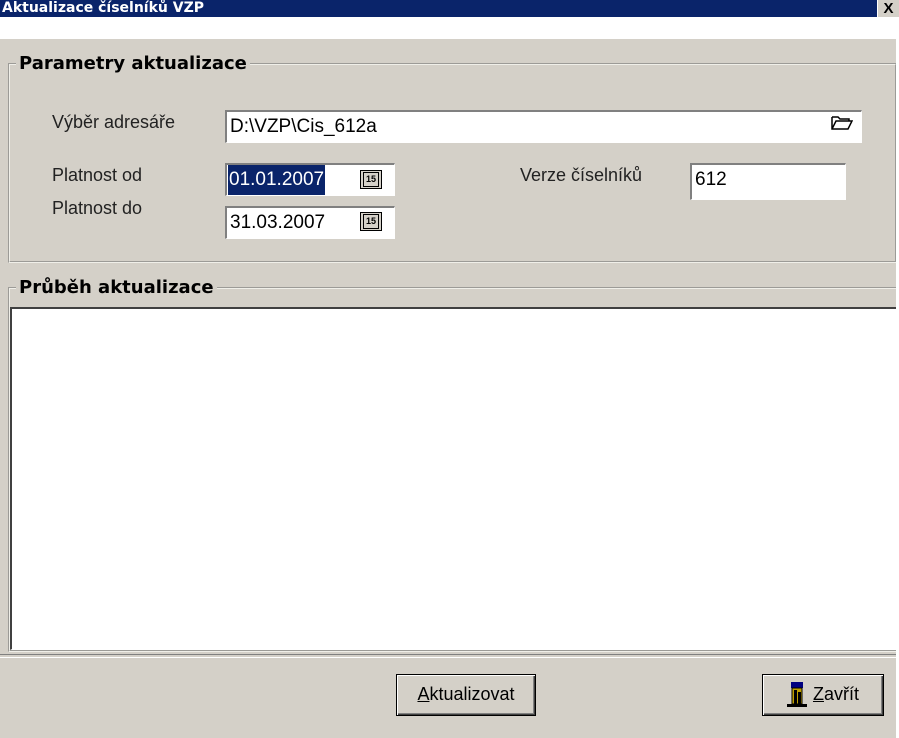 This screenshot has width=899, height=738. I want to click on bottom-separator, so click(449, 656).